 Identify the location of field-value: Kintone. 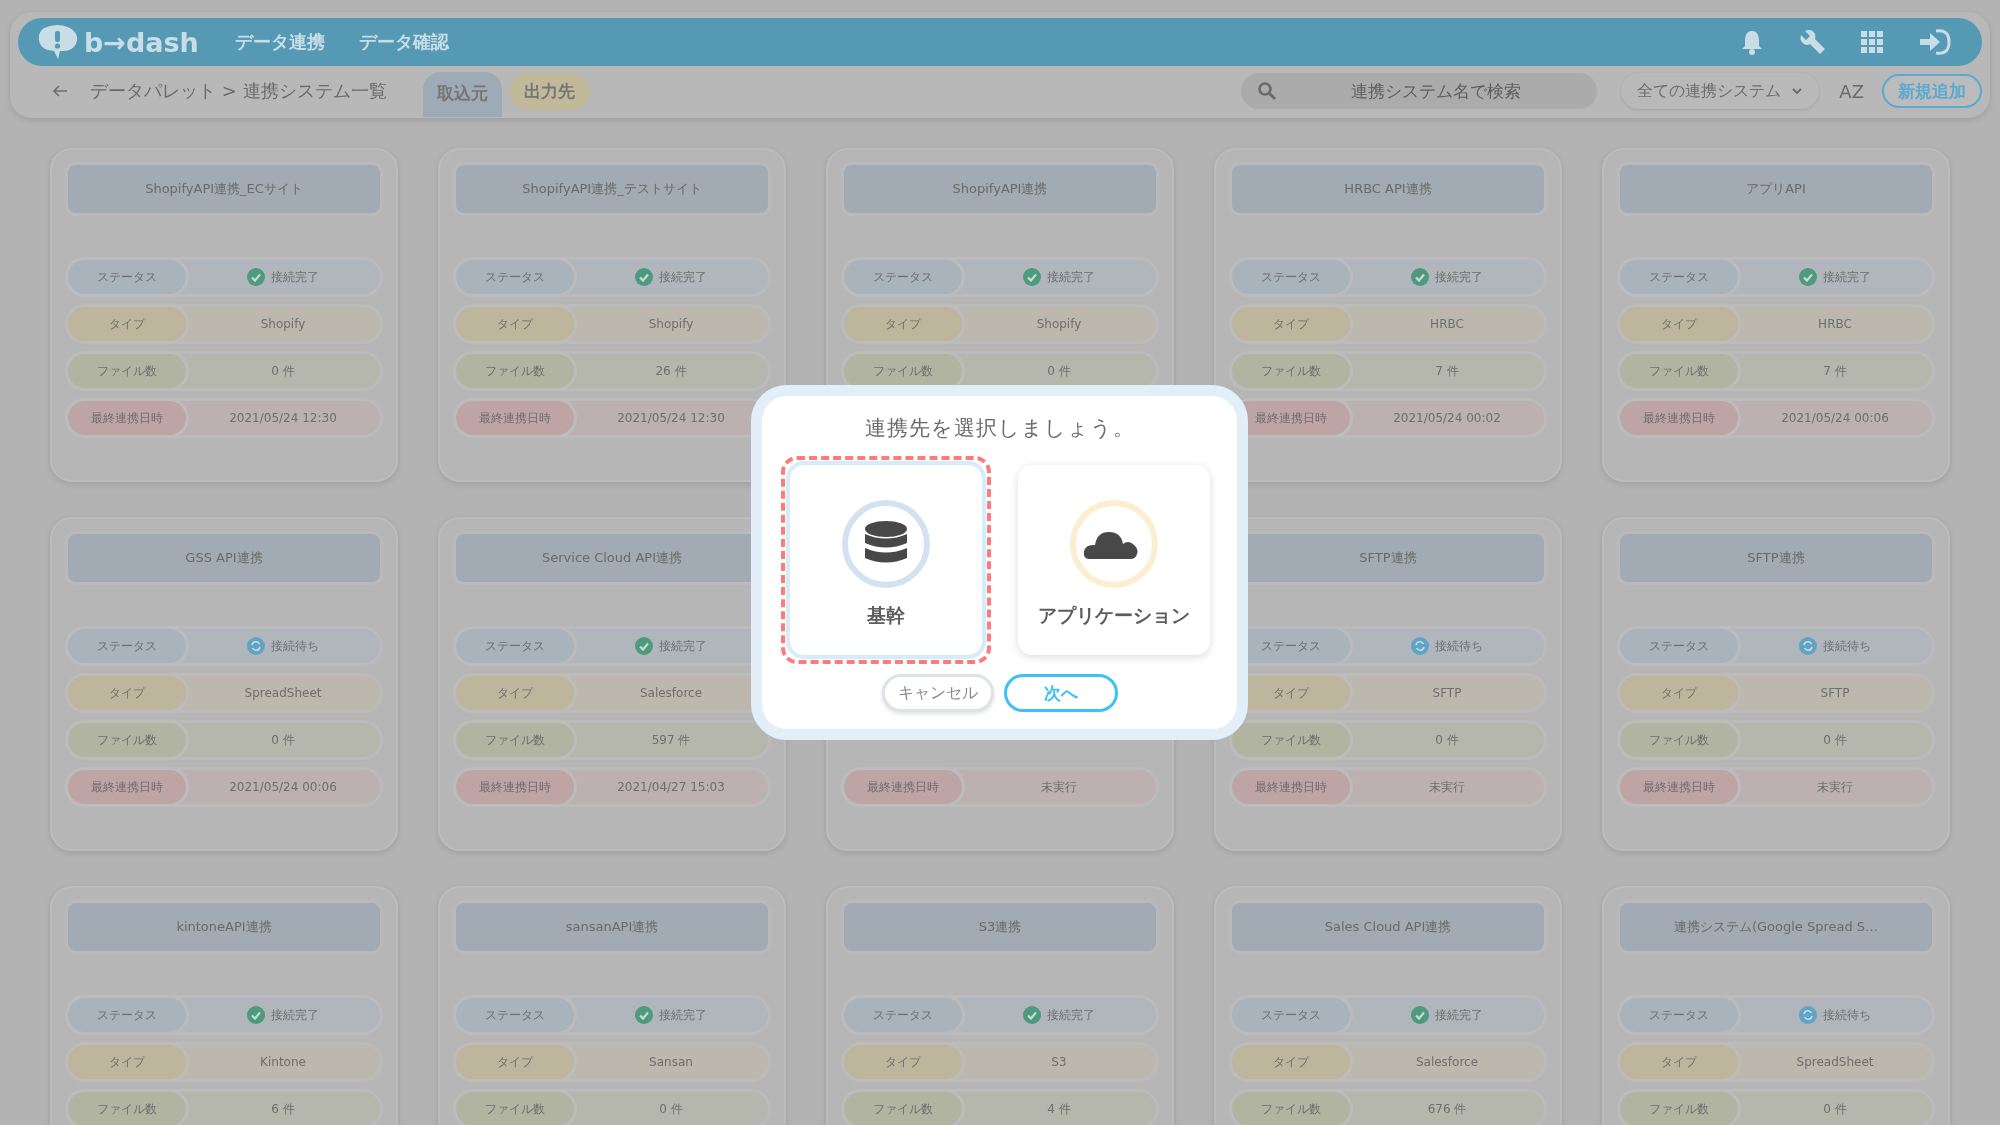
(283, 1062).